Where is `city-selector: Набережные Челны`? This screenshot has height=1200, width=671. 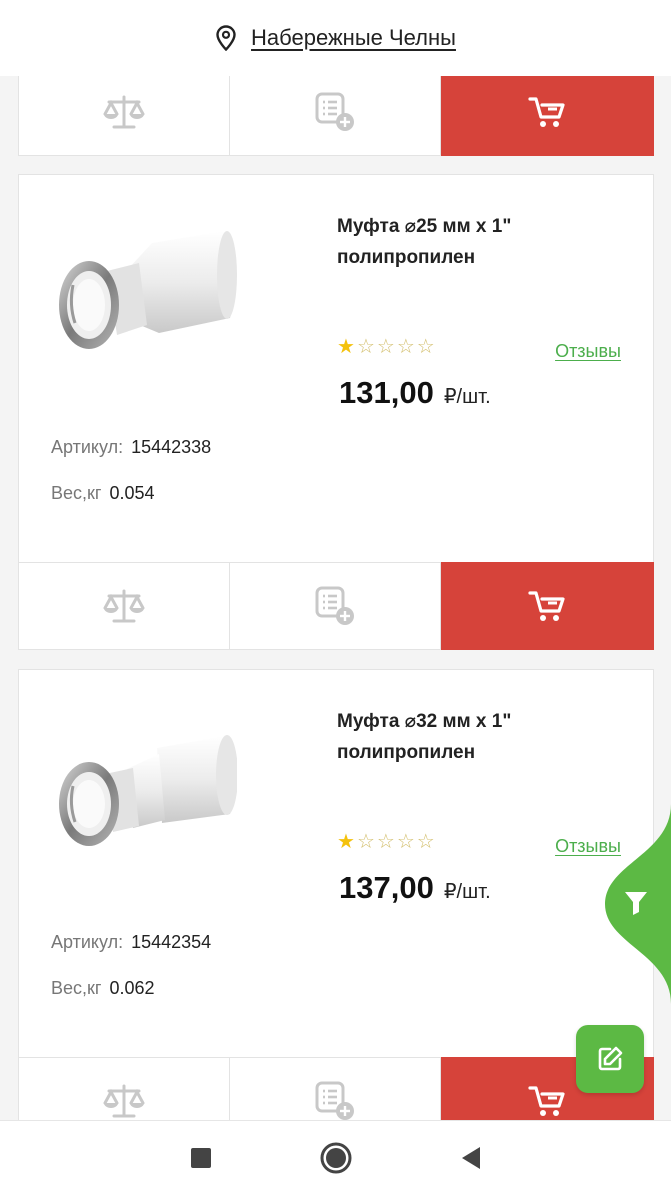 city-selector: Набережные Челны is located at coordinates (335, 38).